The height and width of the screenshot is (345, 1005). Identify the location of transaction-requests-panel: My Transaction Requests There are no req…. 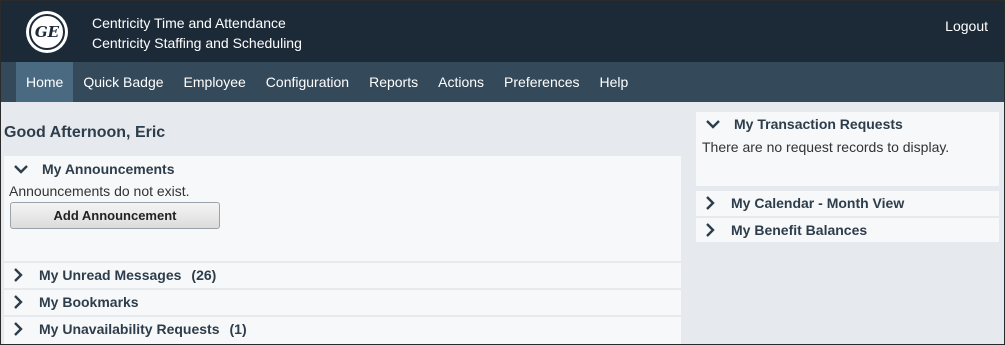
(847, 149).